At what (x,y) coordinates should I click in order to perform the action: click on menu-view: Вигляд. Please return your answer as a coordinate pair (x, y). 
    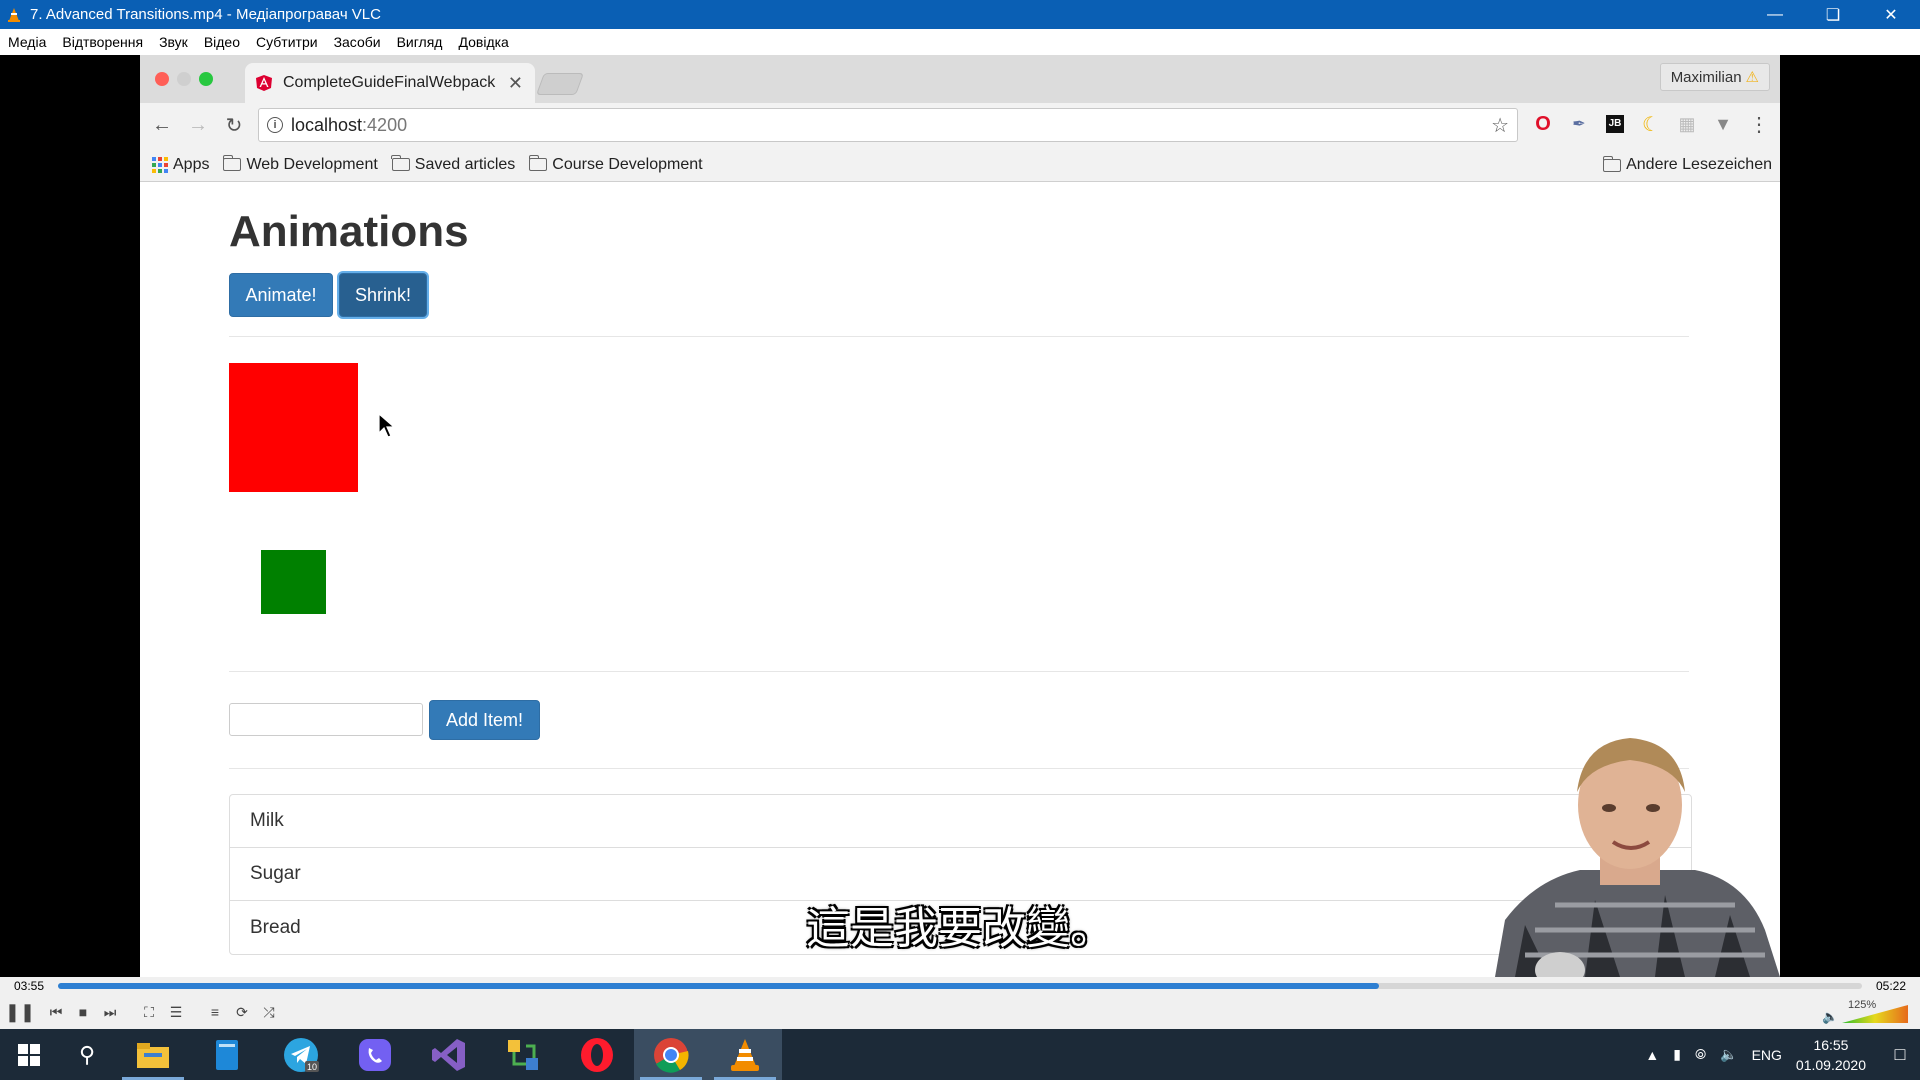
    Looking at the image, I should click on (420, 42).